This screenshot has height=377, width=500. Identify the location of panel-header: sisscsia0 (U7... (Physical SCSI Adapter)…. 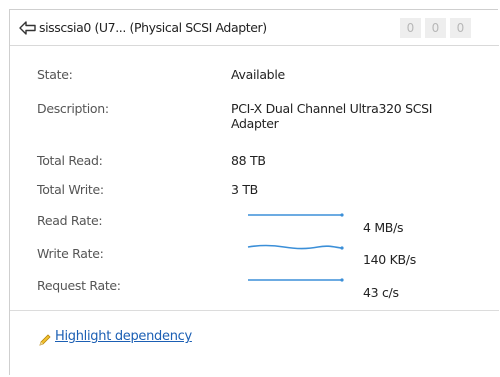
(254, 28).